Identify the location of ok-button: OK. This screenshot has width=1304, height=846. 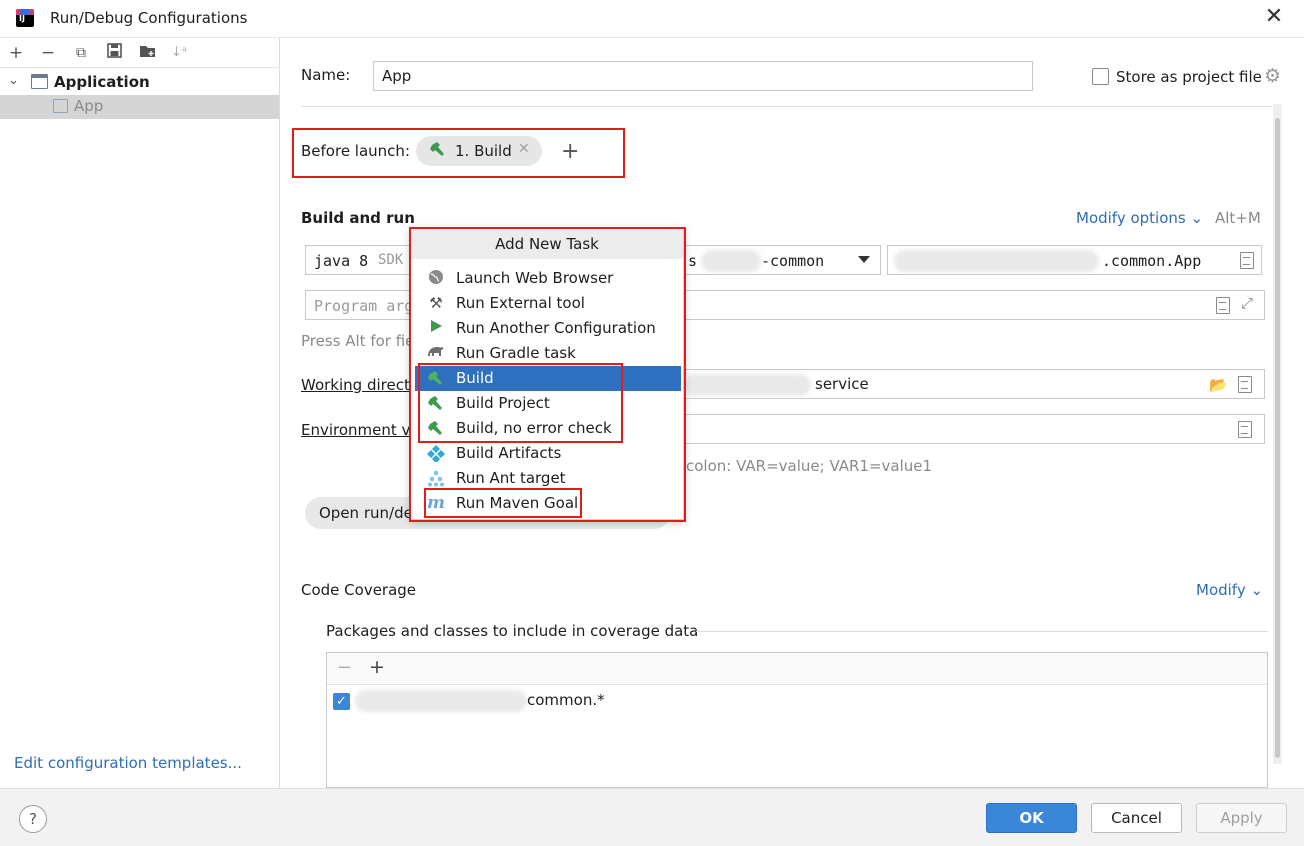
(1031, 818).